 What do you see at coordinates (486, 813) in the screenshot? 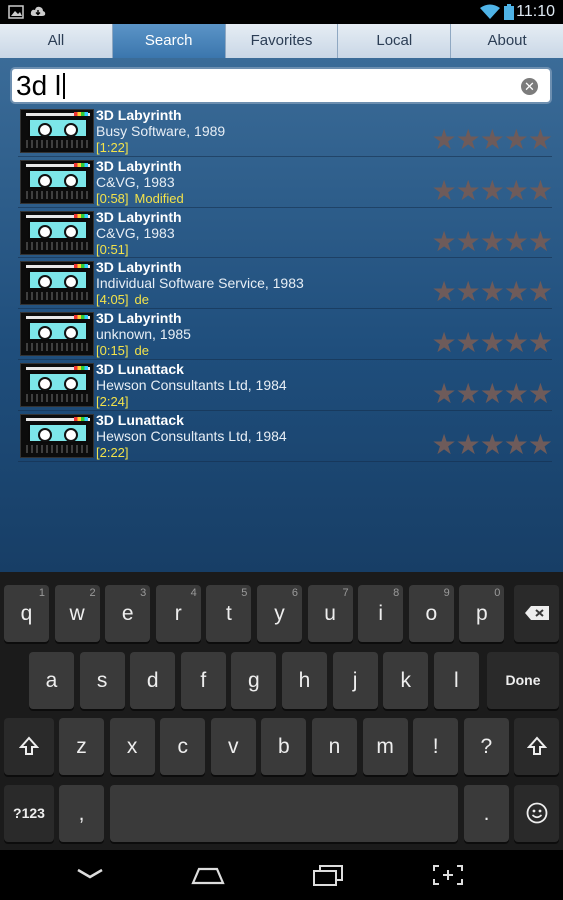
I see `period-key: .` at bounding box center [486, 813].